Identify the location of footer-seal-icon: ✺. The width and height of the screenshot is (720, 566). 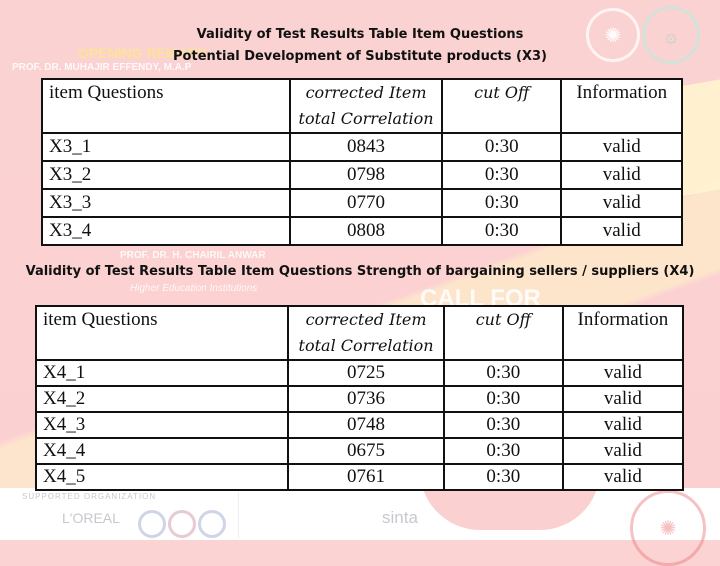
(668, 528).